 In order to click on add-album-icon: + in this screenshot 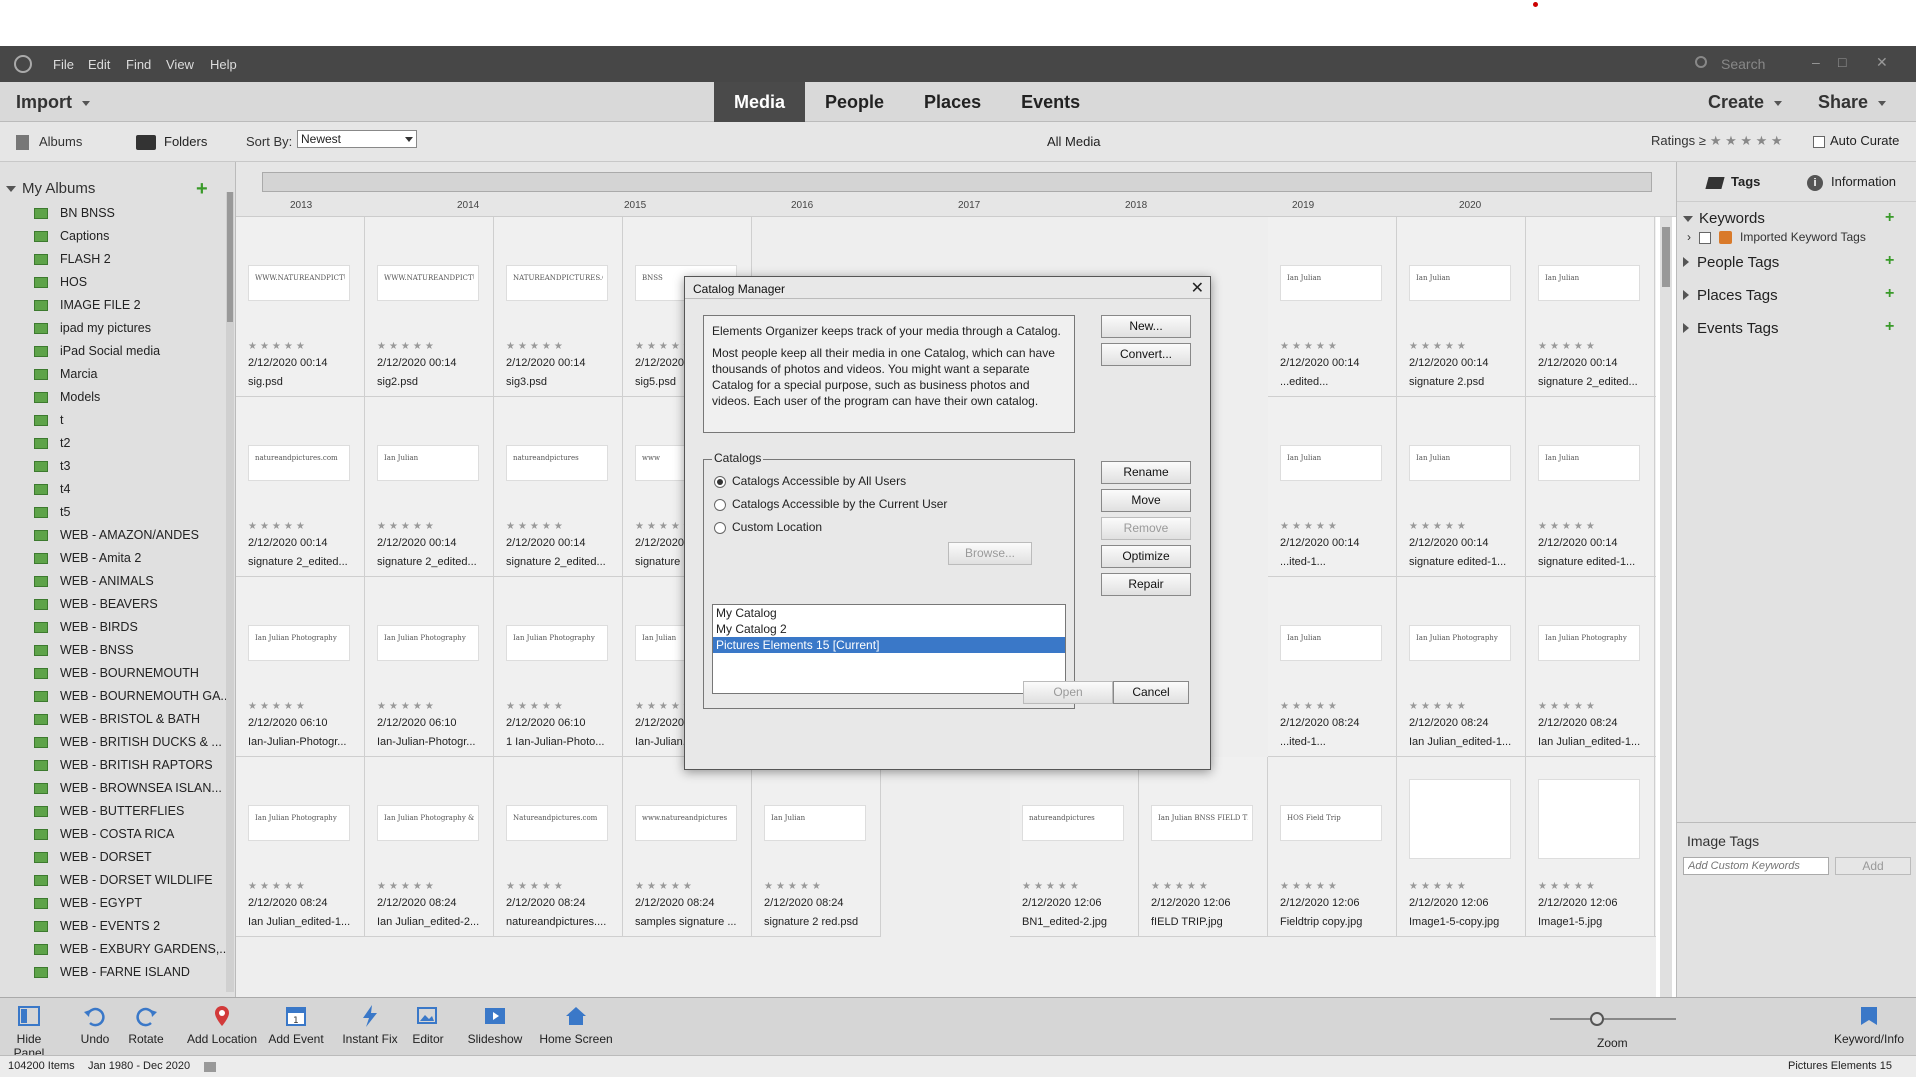, I will do `click(202, 189)`.